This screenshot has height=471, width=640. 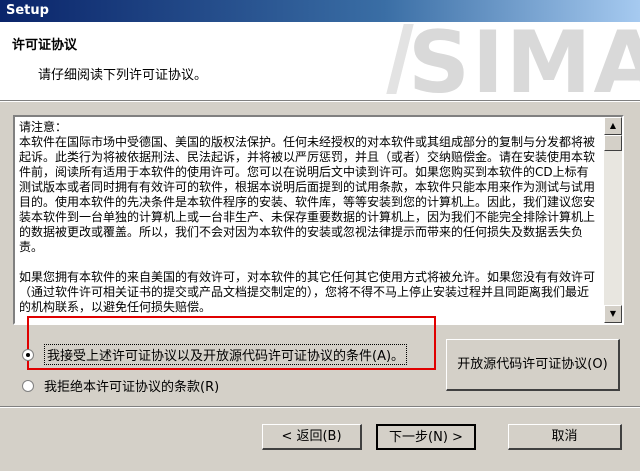 What do you see at coordinates (28, 385) in the screenshot?
I see `reject-radio` at bounding box center [28, 385].